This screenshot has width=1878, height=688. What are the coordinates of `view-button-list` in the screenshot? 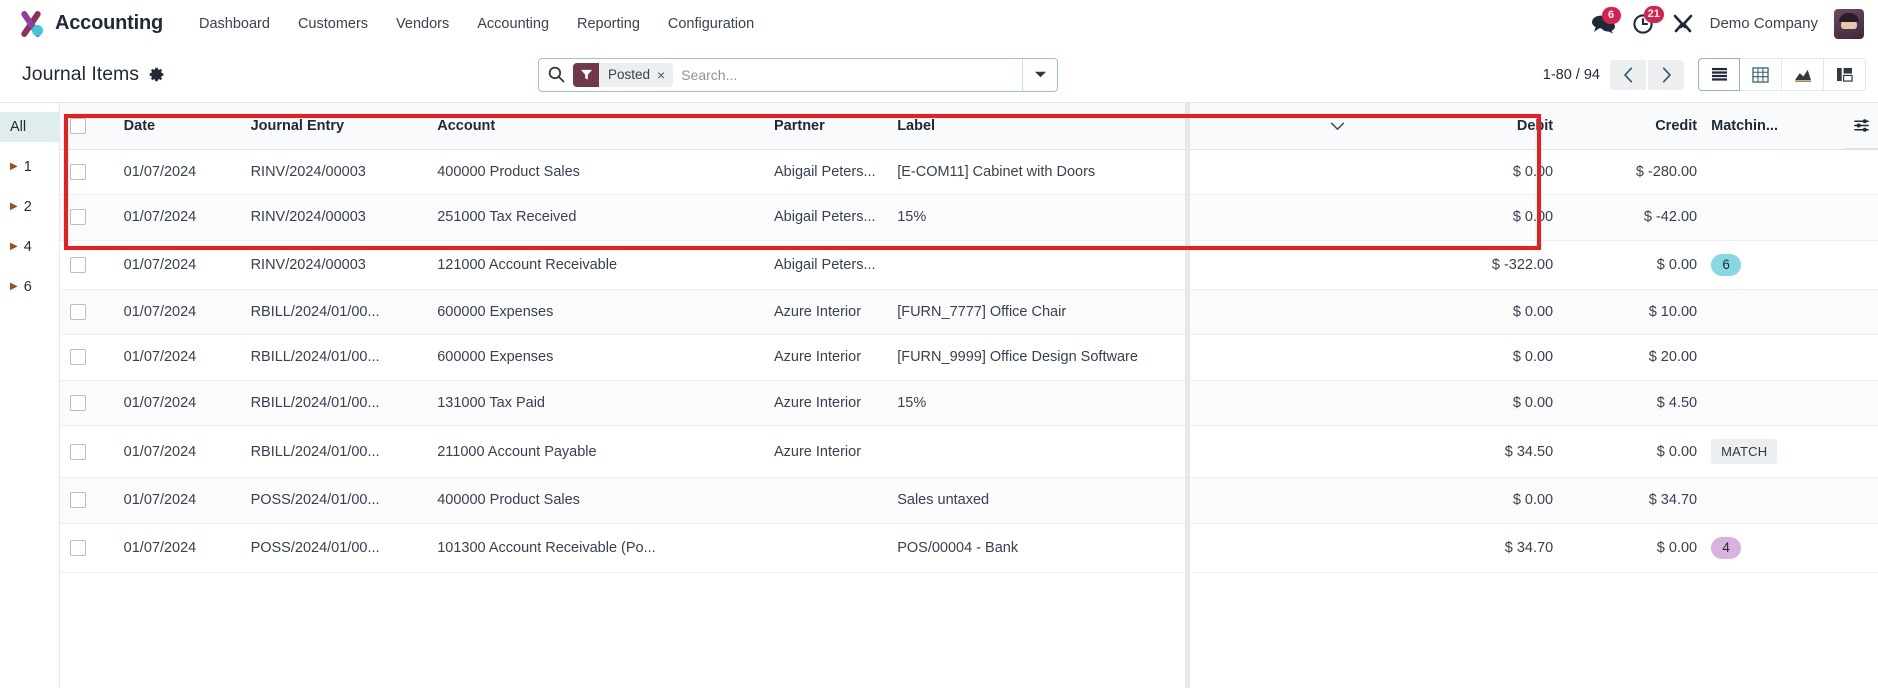 It's located at (1719, 74).